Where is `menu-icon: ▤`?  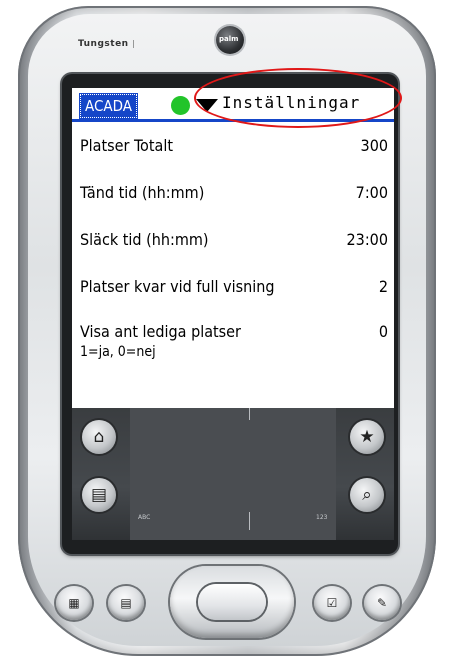
menu-icon: ▤ is located at coordinates (99, 495).